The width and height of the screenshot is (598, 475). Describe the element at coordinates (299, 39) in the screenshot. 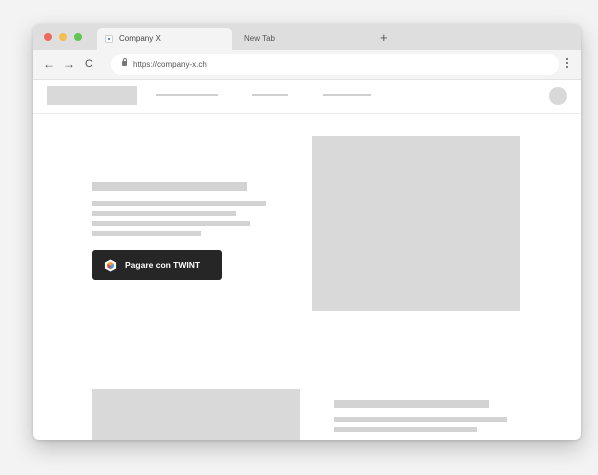

I see `tab-new-tab: New Tab` at that location.